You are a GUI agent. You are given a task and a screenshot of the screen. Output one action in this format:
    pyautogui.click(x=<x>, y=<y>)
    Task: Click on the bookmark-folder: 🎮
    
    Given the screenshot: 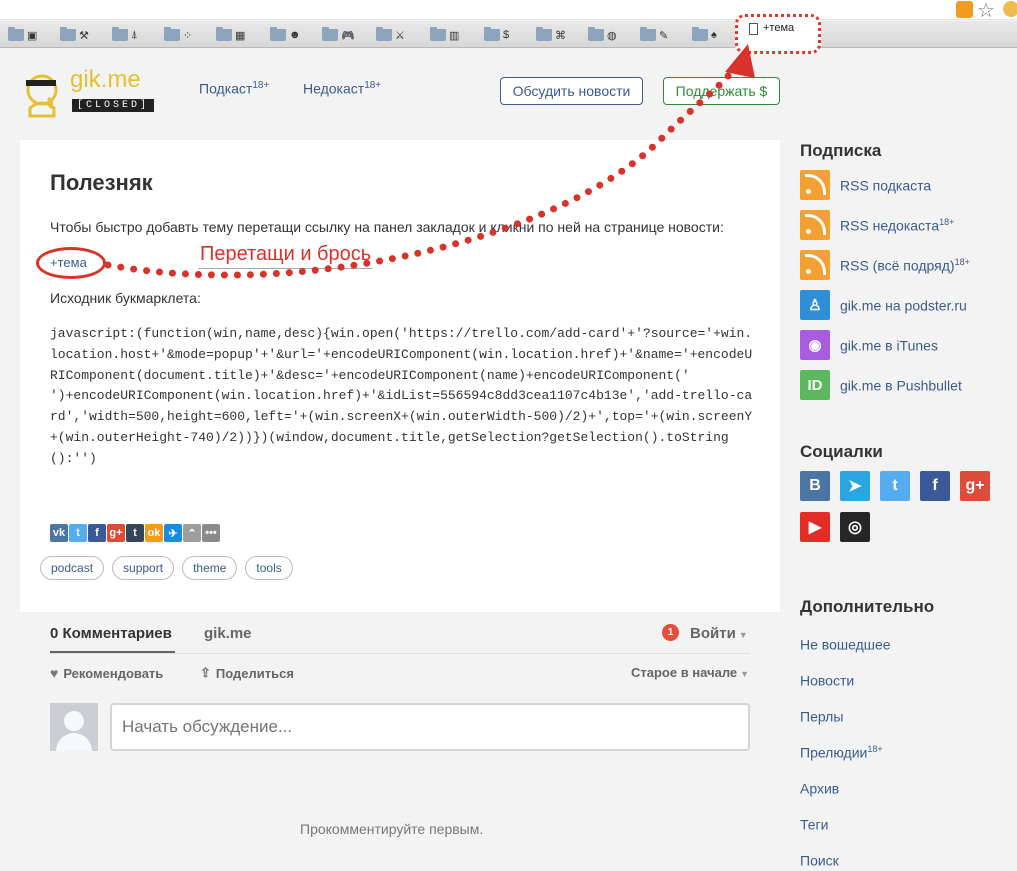 What is the action you would take?
    pyautogui.click(x=338, y=35)
    